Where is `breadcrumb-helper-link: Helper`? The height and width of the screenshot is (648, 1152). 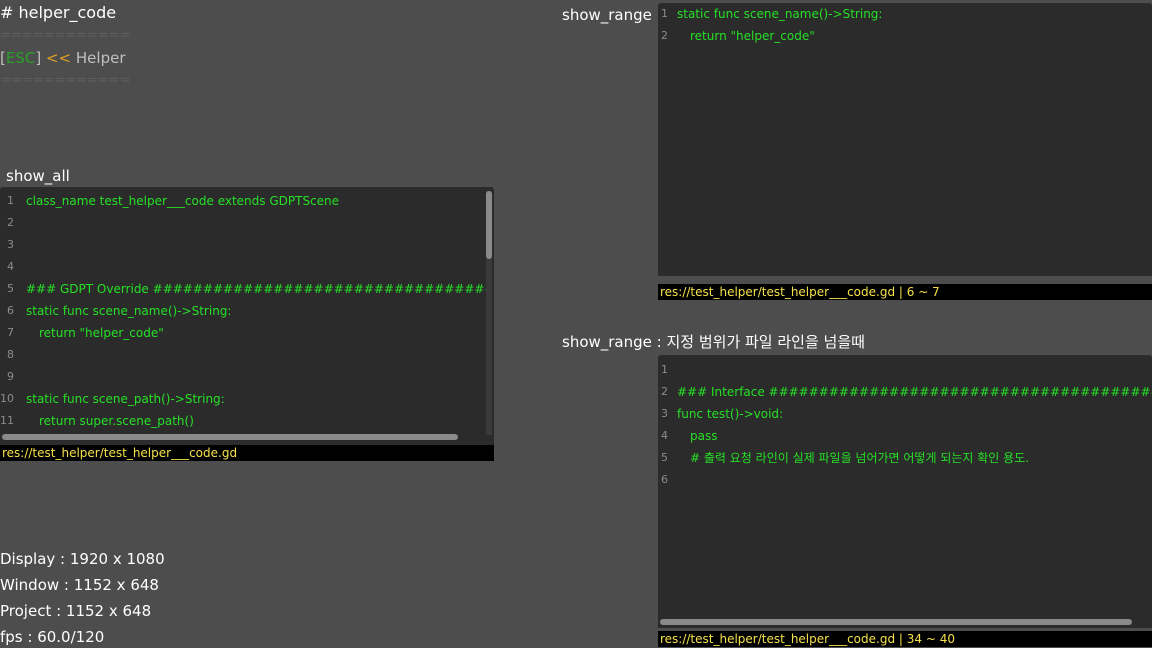 breadcrumb-helper-link: Helper is located at coordinates (101, 58).